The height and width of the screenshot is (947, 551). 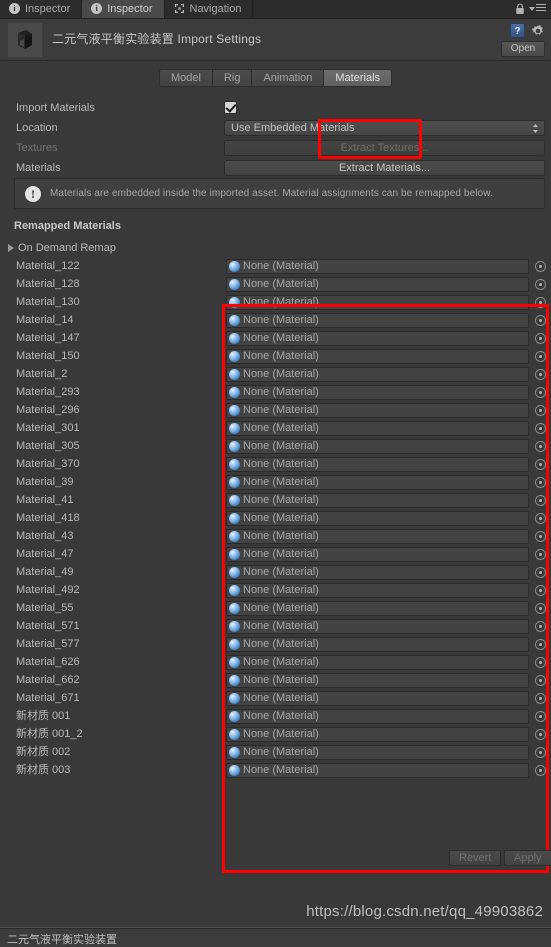 I want to click on tab-inspector-2: i Inspector, so click(x=123, y=9).